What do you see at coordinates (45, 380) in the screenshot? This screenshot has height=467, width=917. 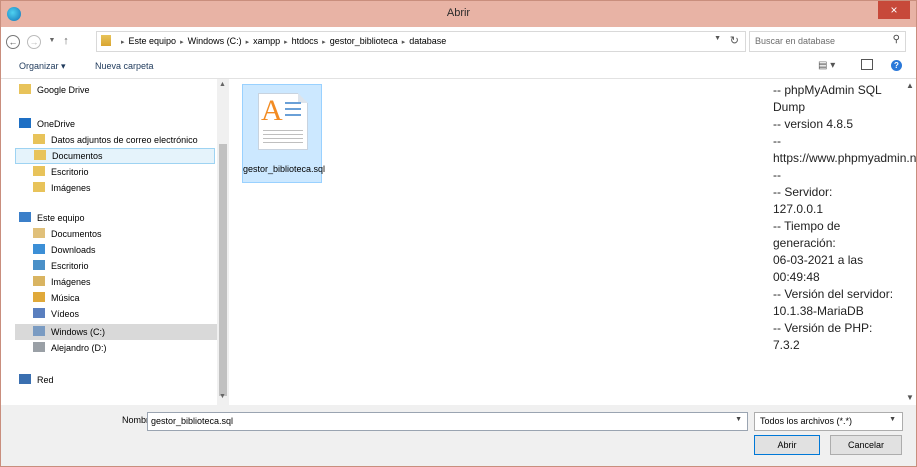 I see `sidebar-item-label: Red` at bounding box center [45, 380].